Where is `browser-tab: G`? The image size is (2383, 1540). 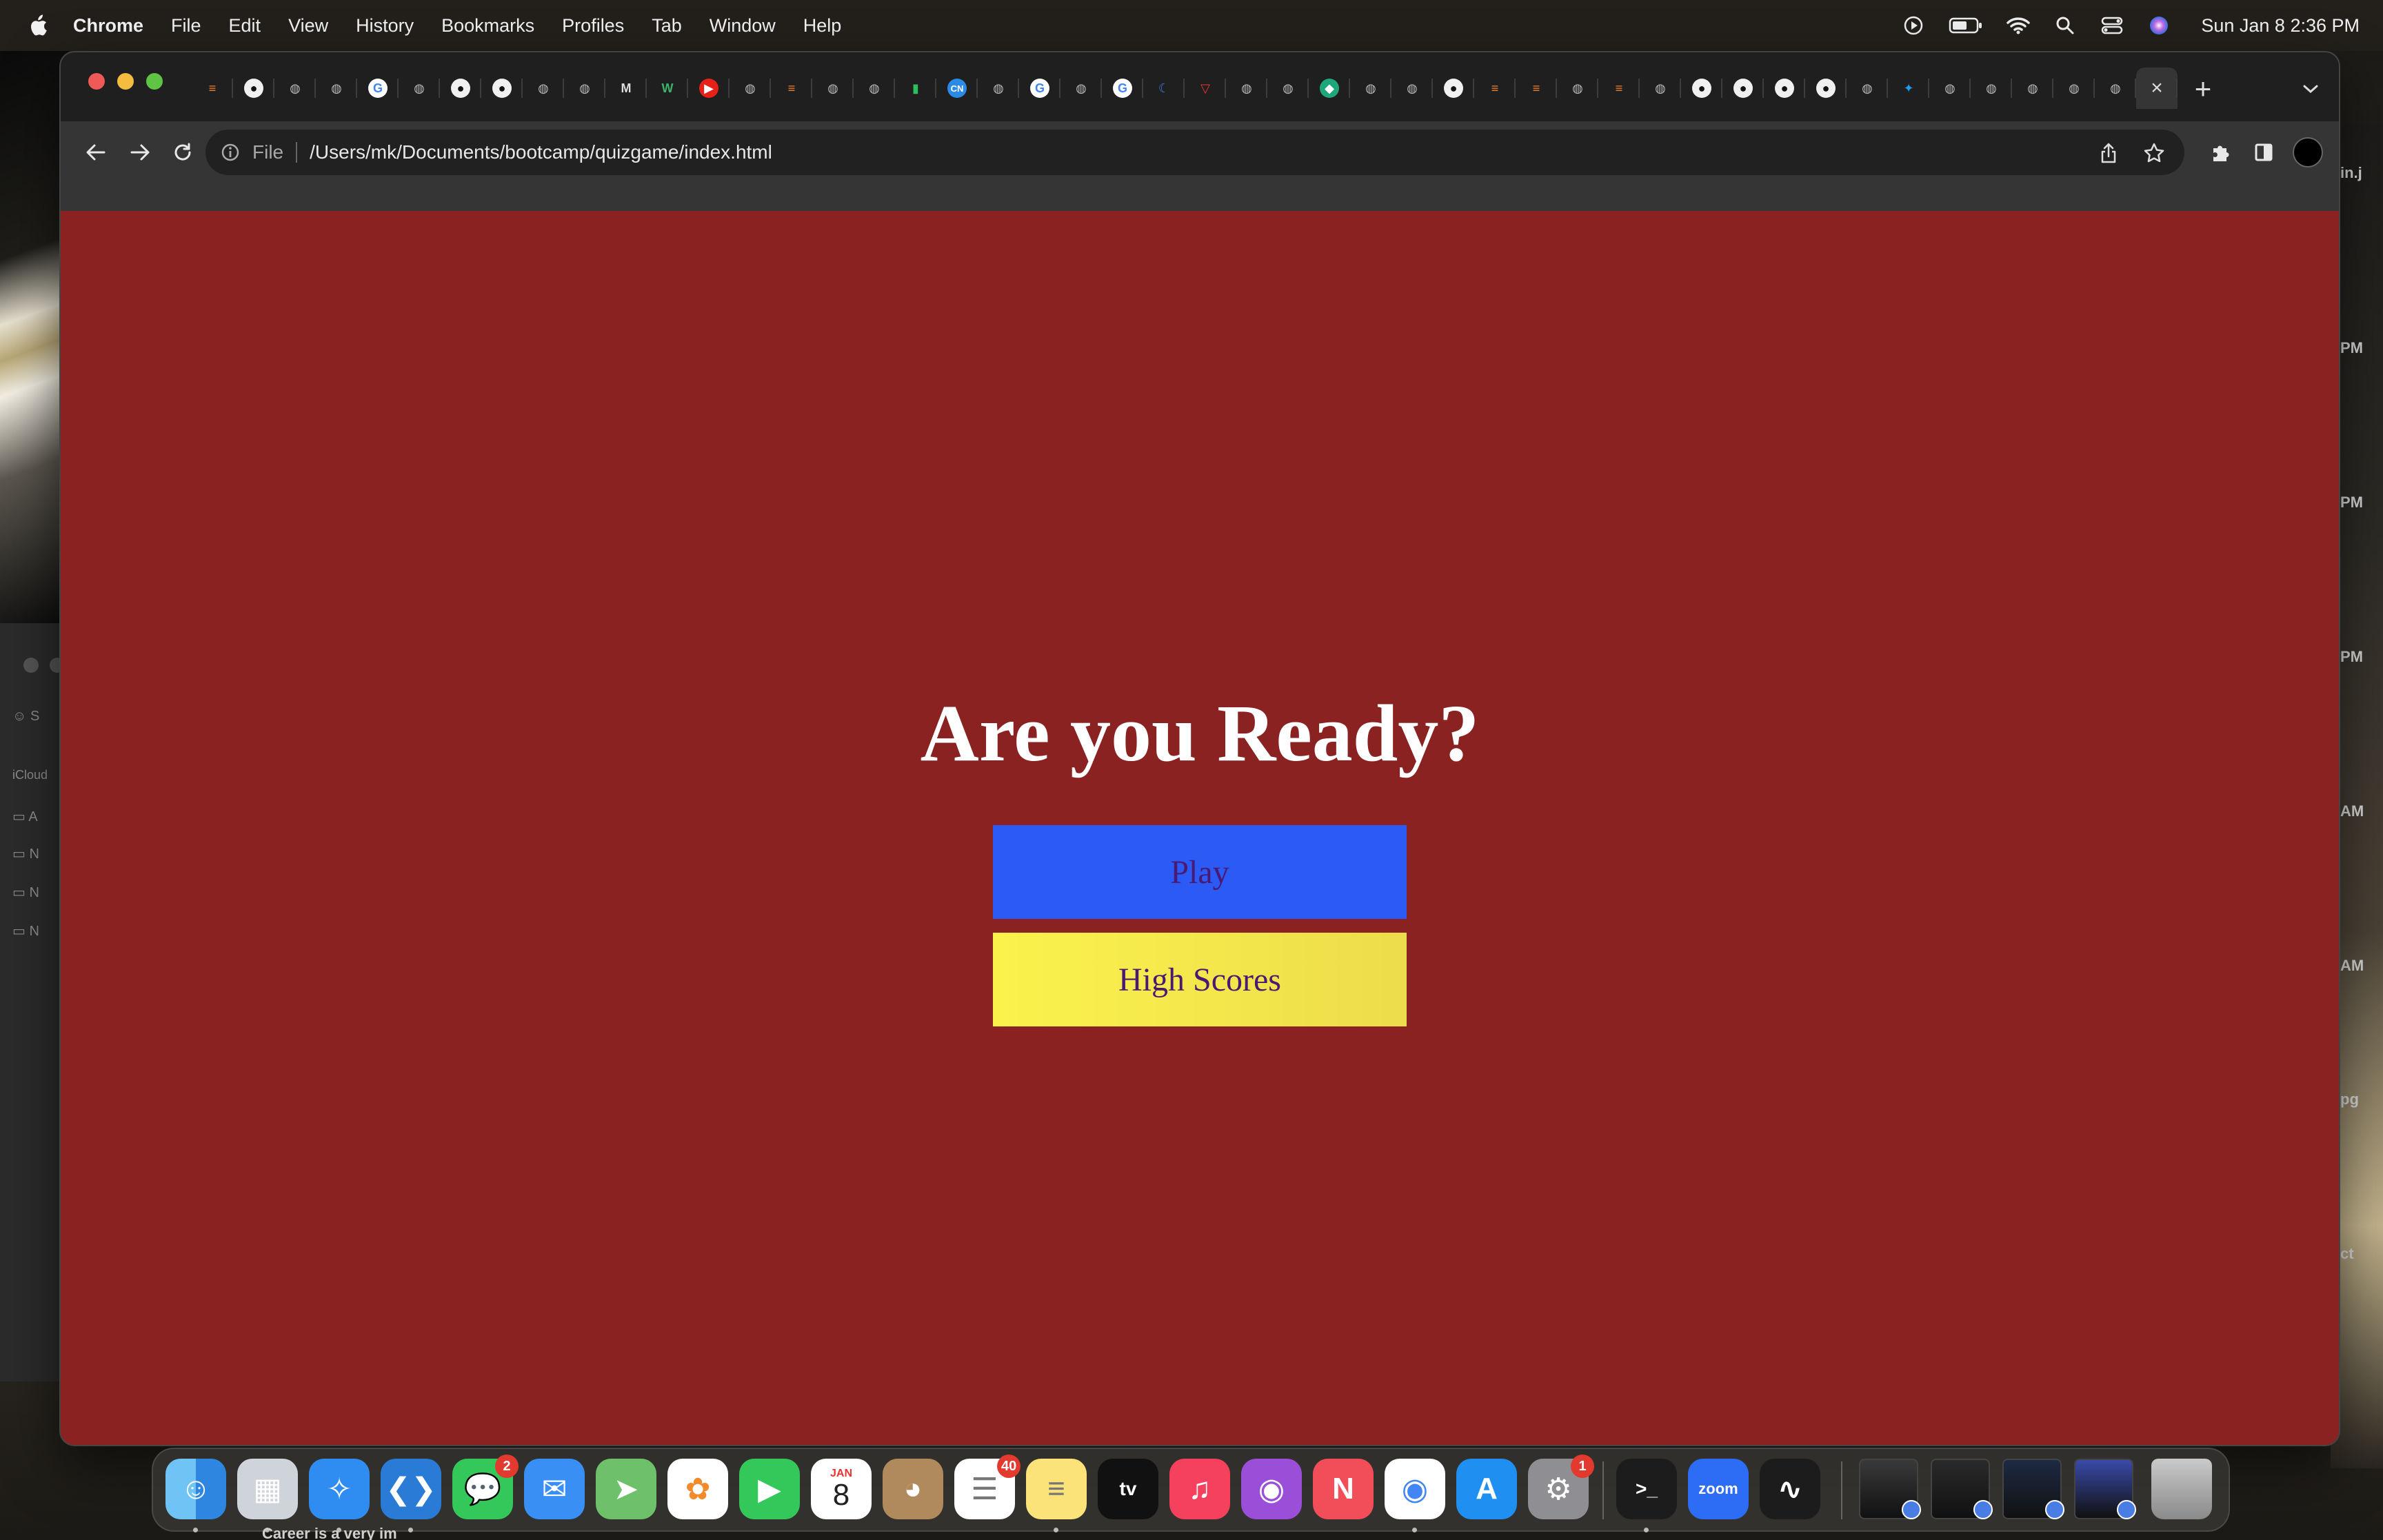 browser-tab: G is located at coordinates (1039, 88).